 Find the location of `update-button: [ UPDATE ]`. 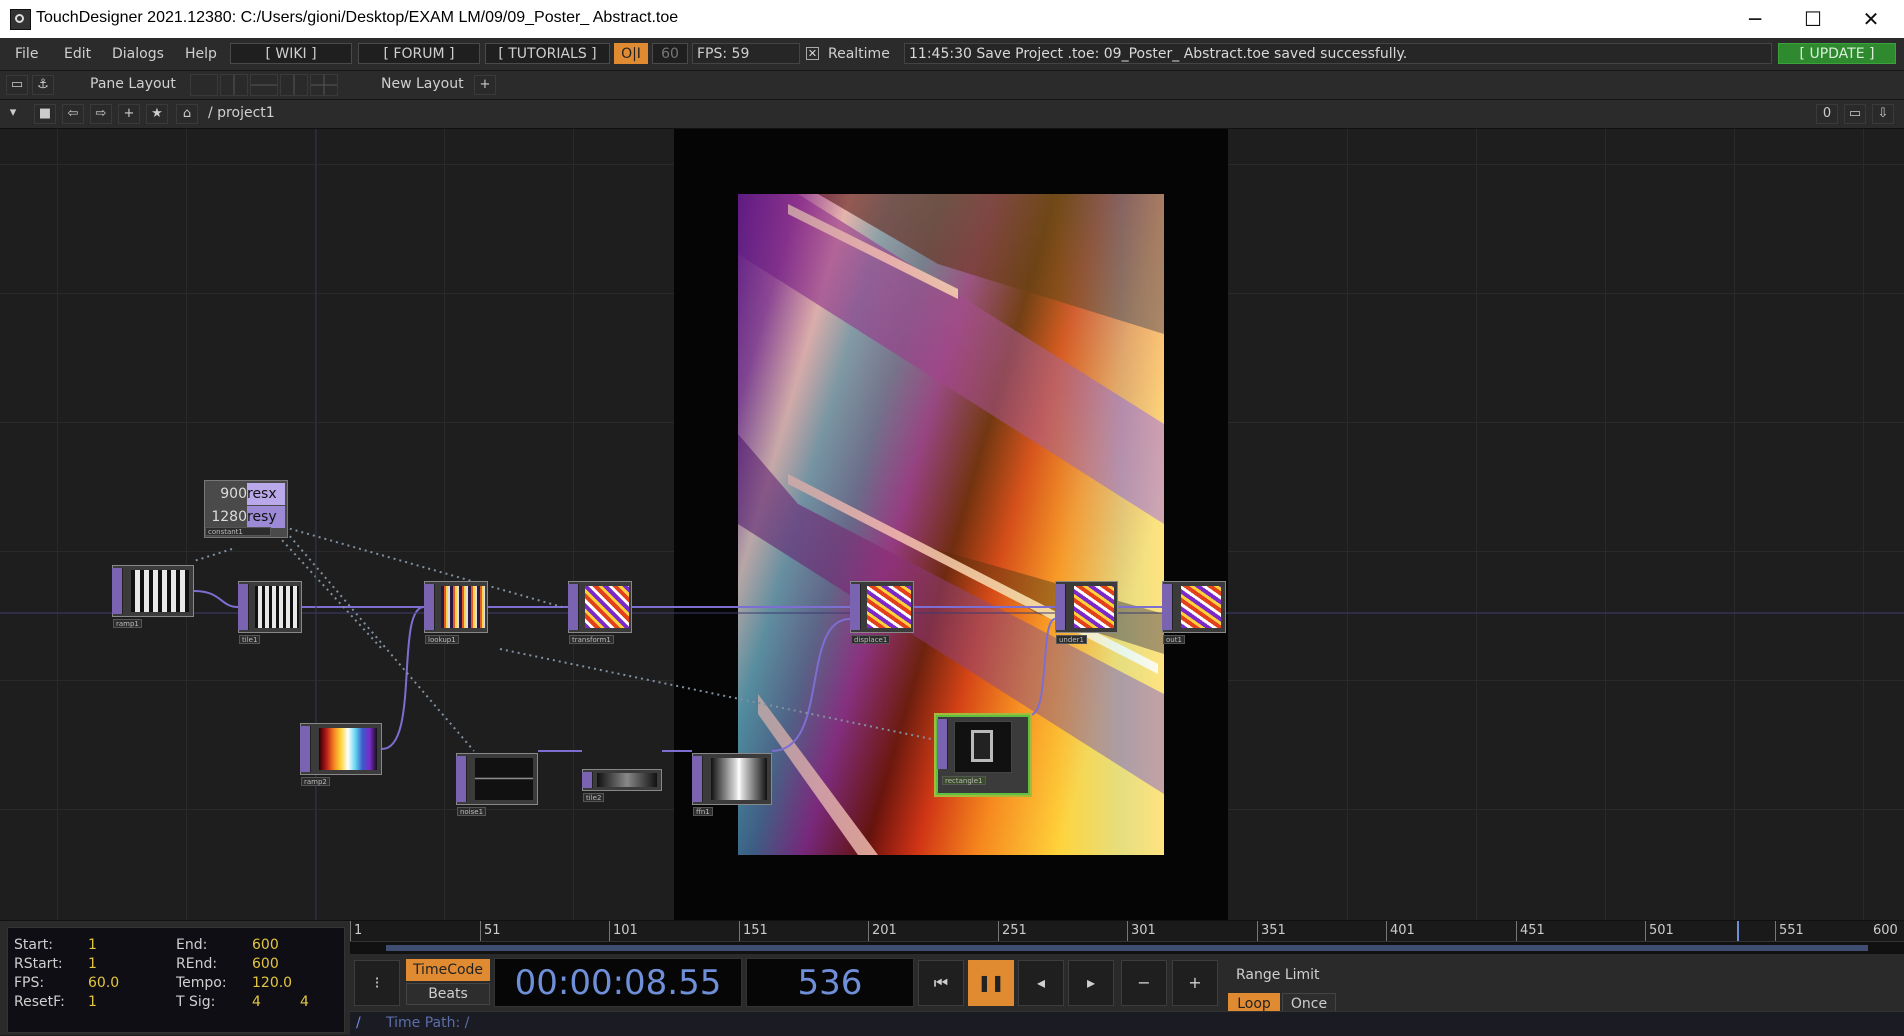

update-button: [ UPDATE ] is located at coordinates (1837, 53).